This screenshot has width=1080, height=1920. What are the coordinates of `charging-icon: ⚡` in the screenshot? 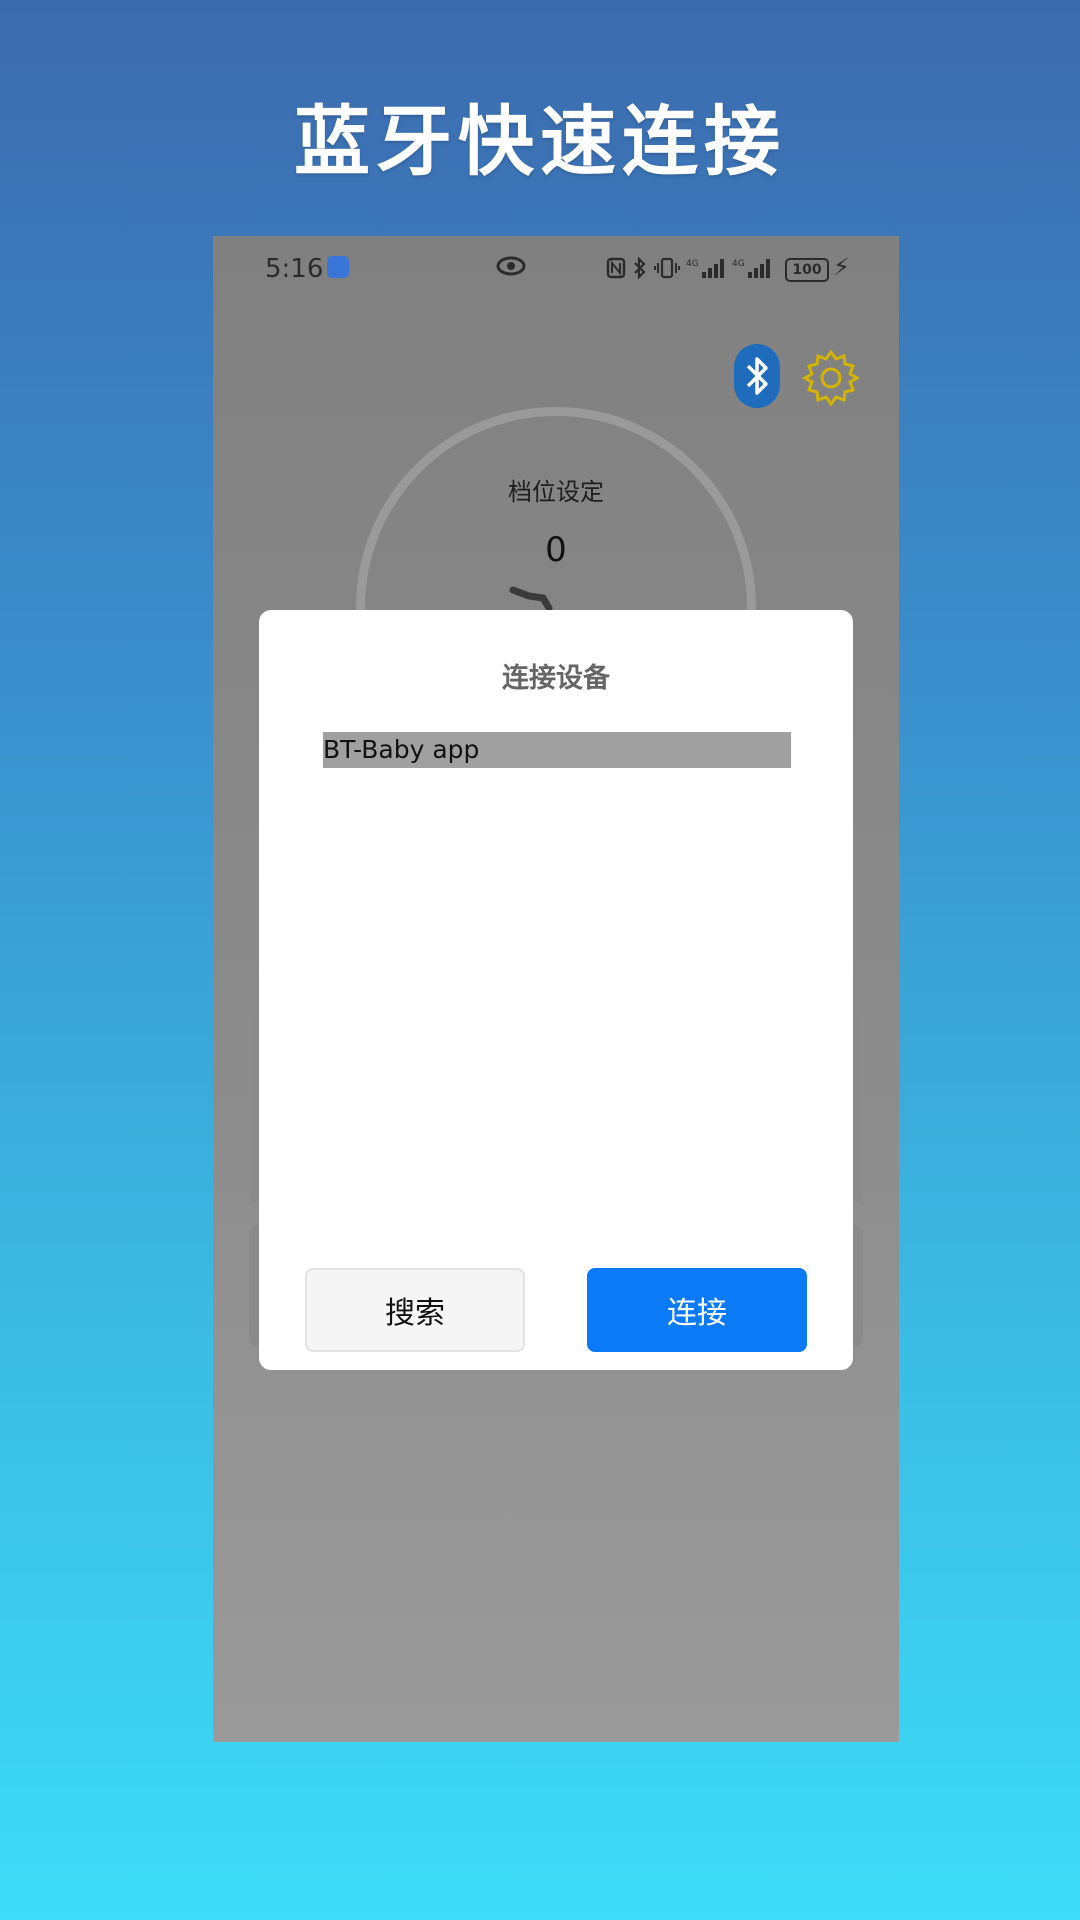 It's located at (841, 267).